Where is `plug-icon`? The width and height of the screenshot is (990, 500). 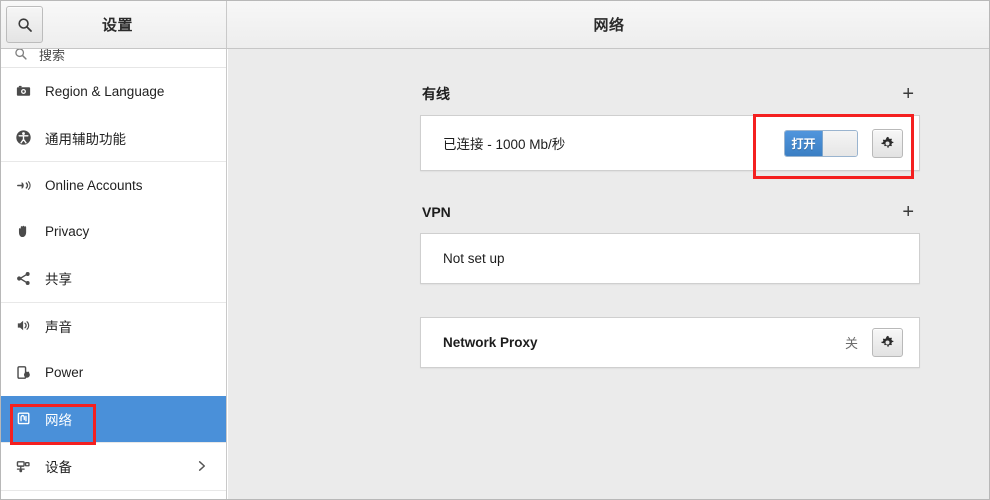 plug-icon is located at coordinates (23, 185).